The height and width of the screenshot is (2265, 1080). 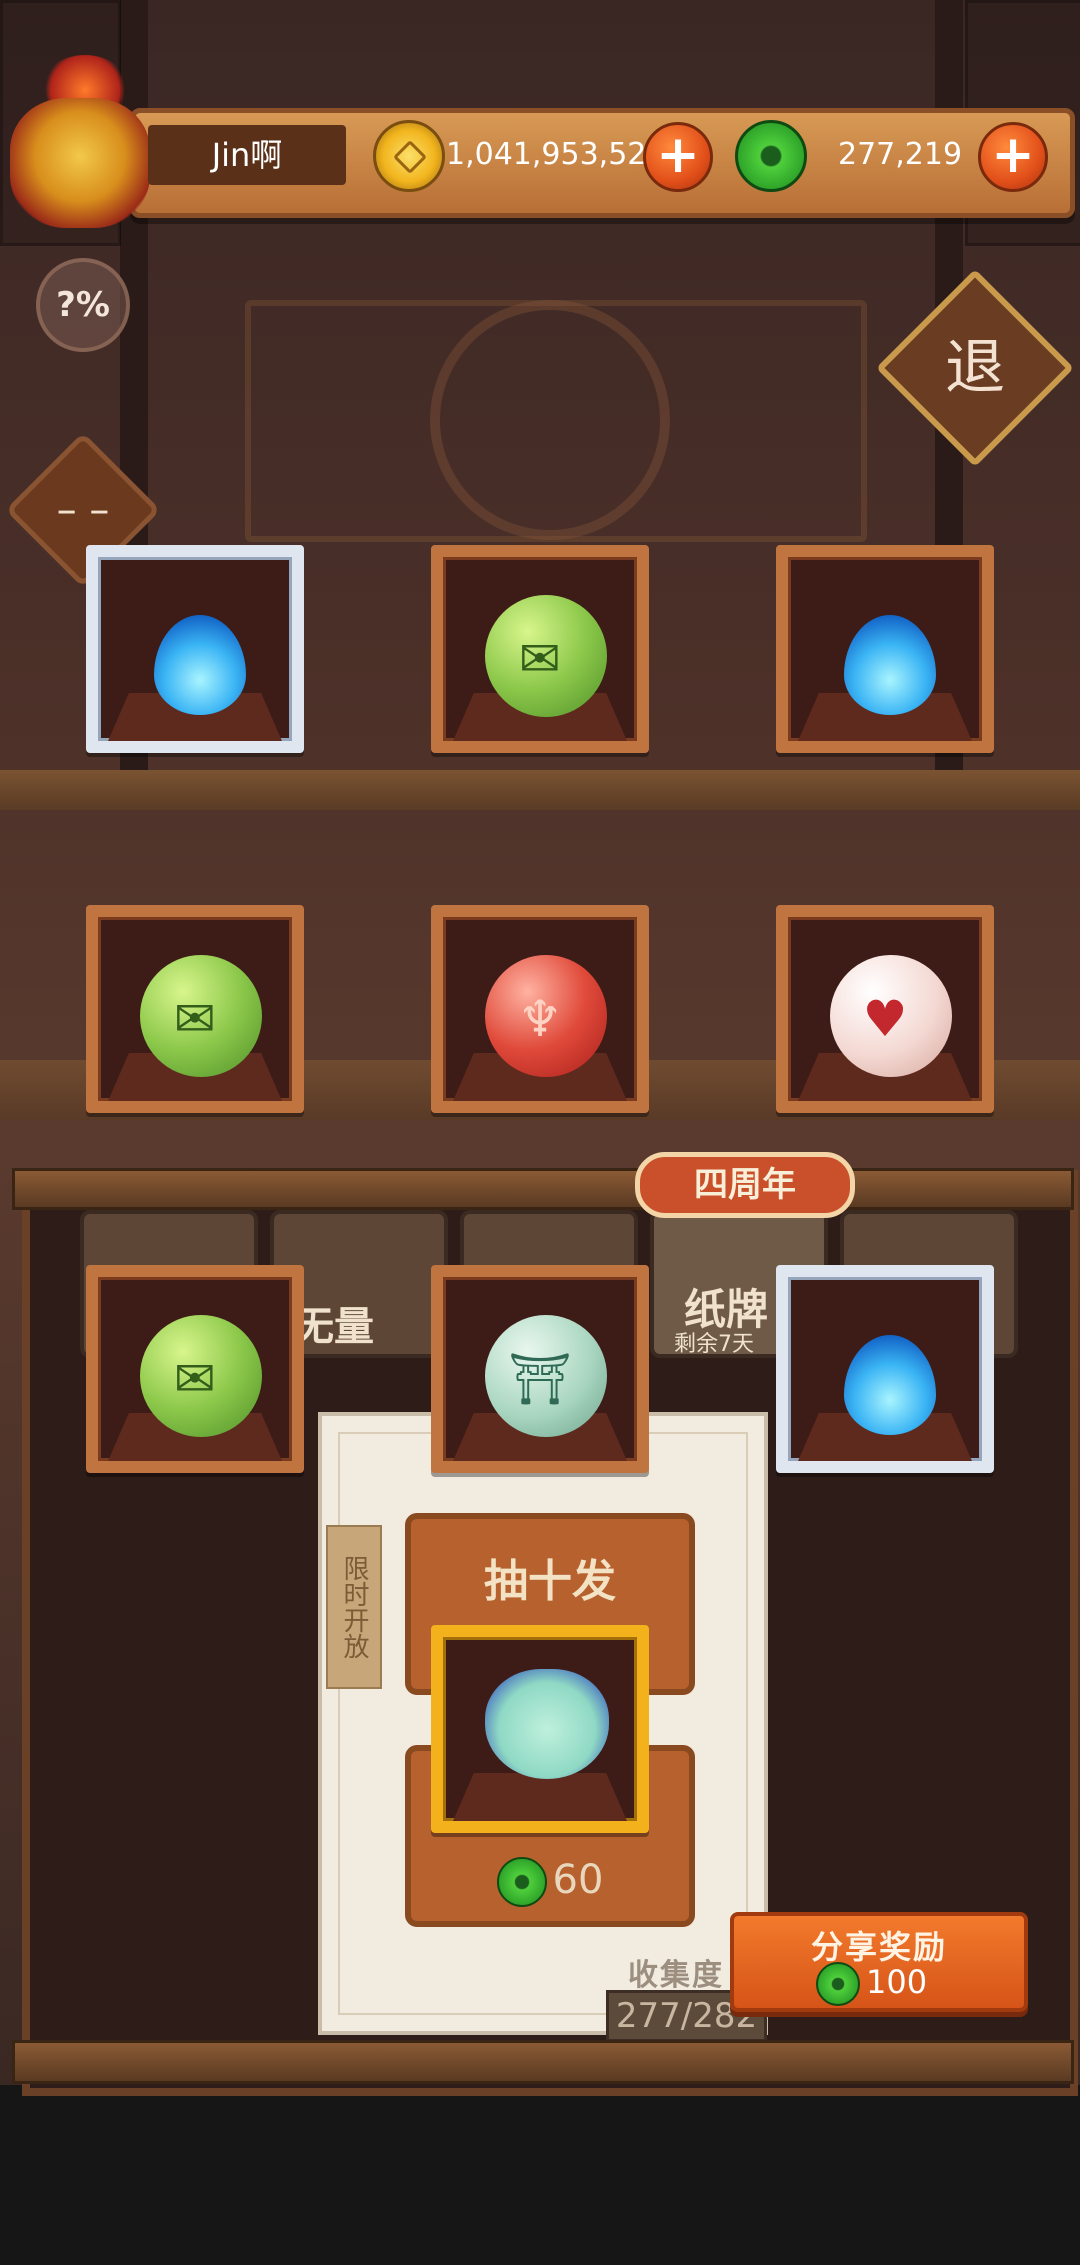 I want to click on share-reward: 100, so click(x=871, y=1984).